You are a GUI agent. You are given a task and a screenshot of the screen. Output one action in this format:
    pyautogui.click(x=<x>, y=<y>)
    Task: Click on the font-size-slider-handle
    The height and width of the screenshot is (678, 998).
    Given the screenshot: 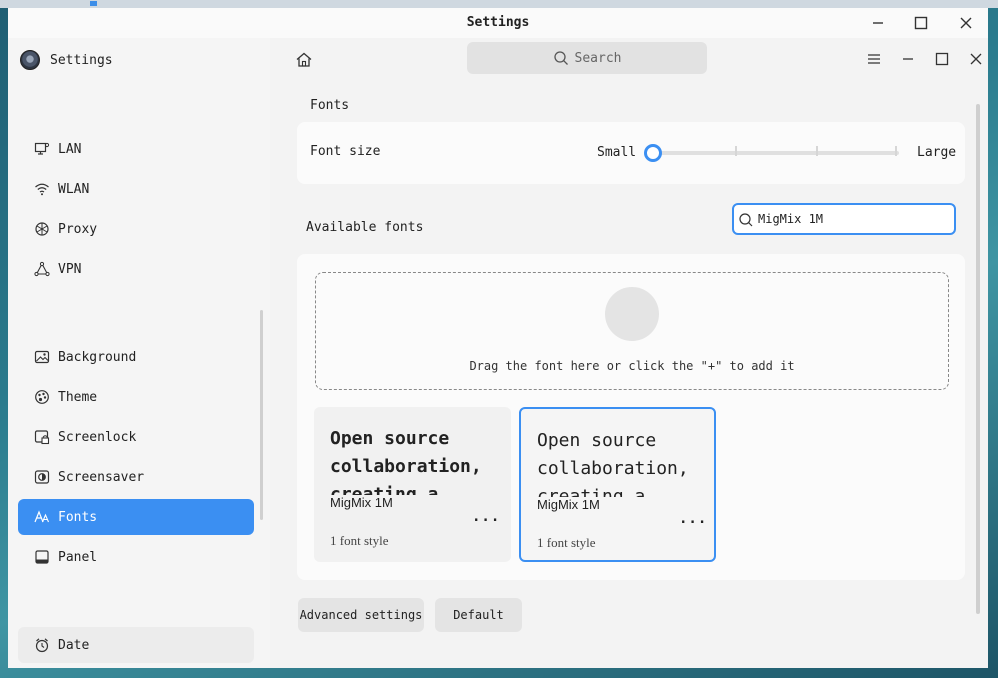 What is the action you would take?
    pyautogui.click(x=653, y=153)
    